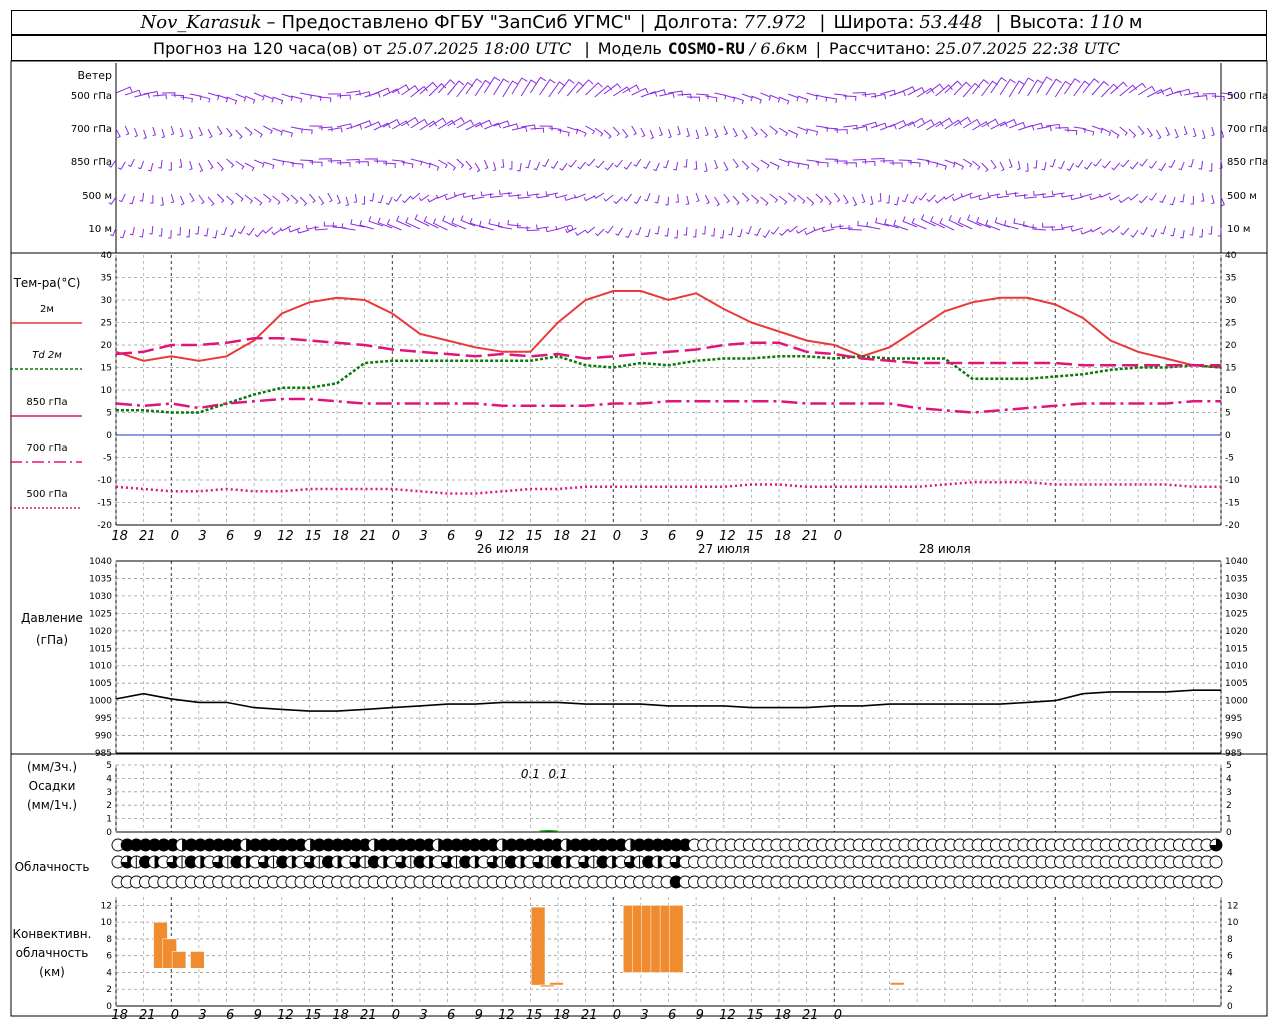 The width and height of the screenshot is (1280, 1024). What do you see at coordinates (755, 1015) in the screenshot?
I see `x-tick-label-bottom: 15` at bounding box center [755, 1015].